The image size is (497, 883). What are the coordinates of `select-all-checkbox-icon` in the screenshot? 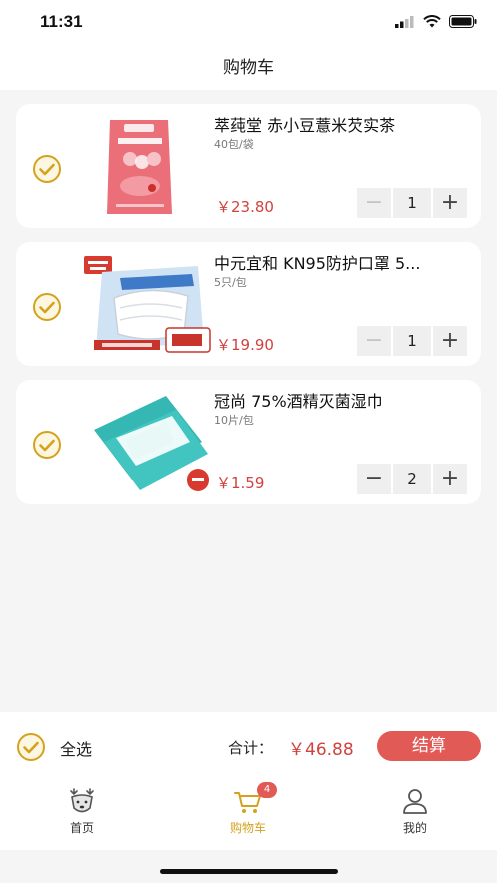 It's located at (31, 747).